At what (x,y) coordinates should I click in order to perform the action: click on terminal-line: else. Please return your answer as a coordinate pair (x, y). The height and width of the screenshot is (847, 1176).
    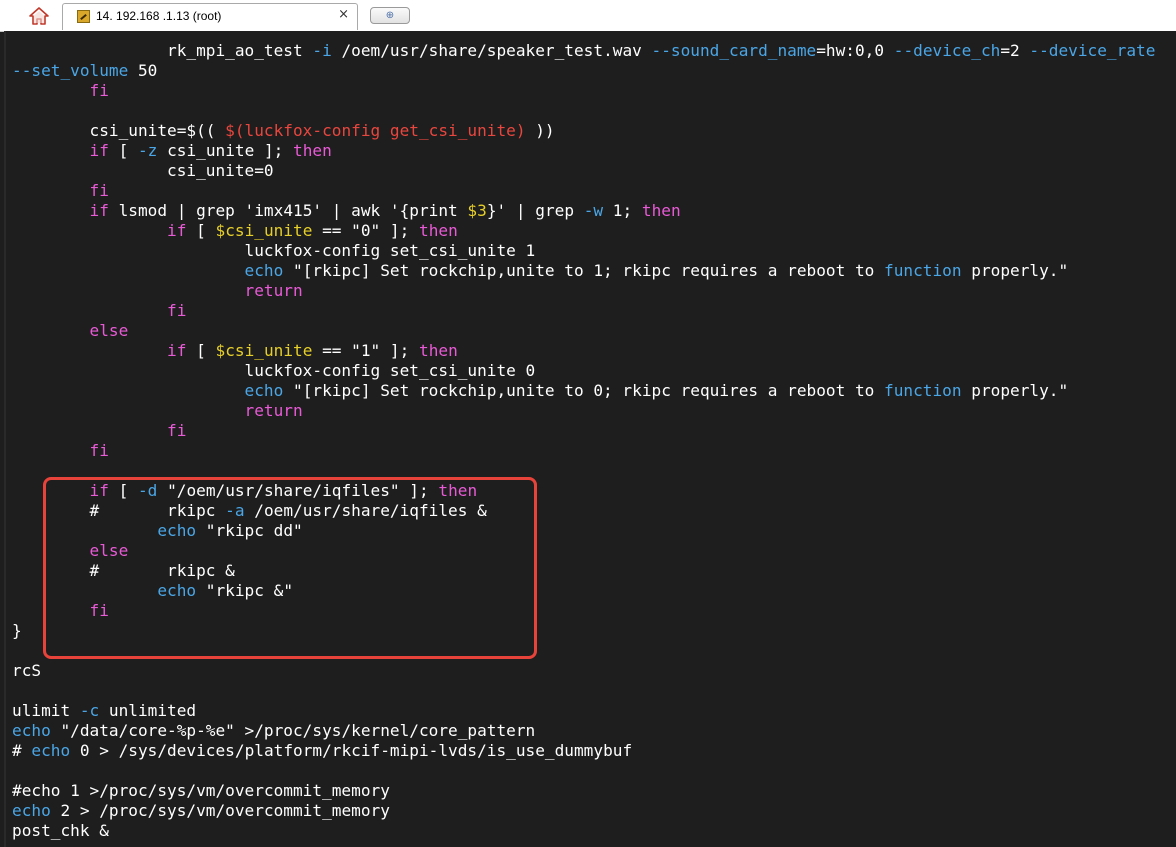
    Looking at the image, I should click on (583, 331).